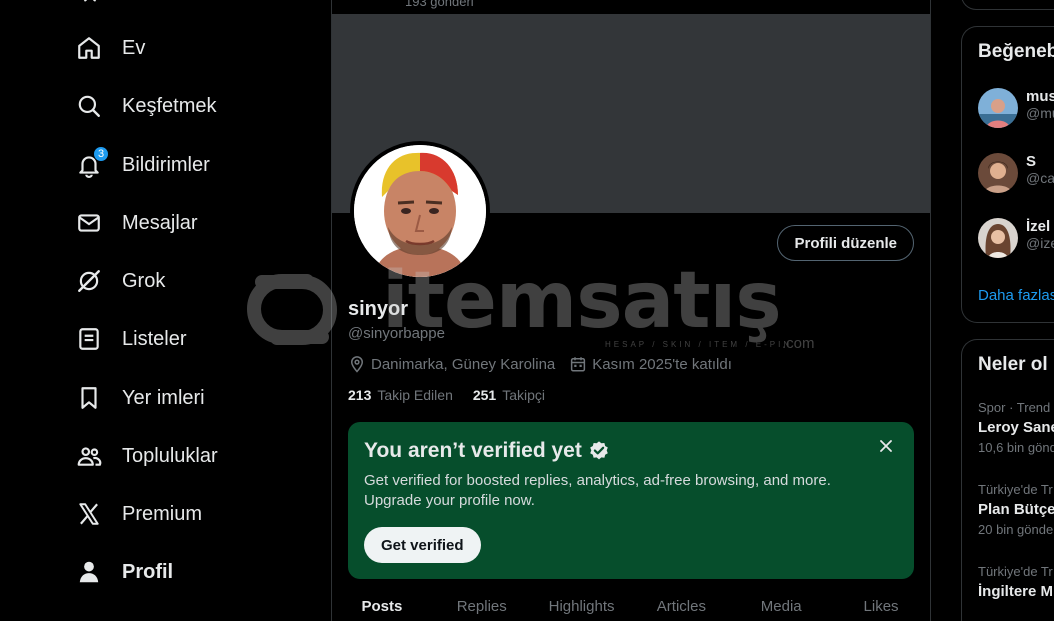 The height and width of the screenshot is (621, 1054). I want to click on user-name: İzel, so click(1038, 226).